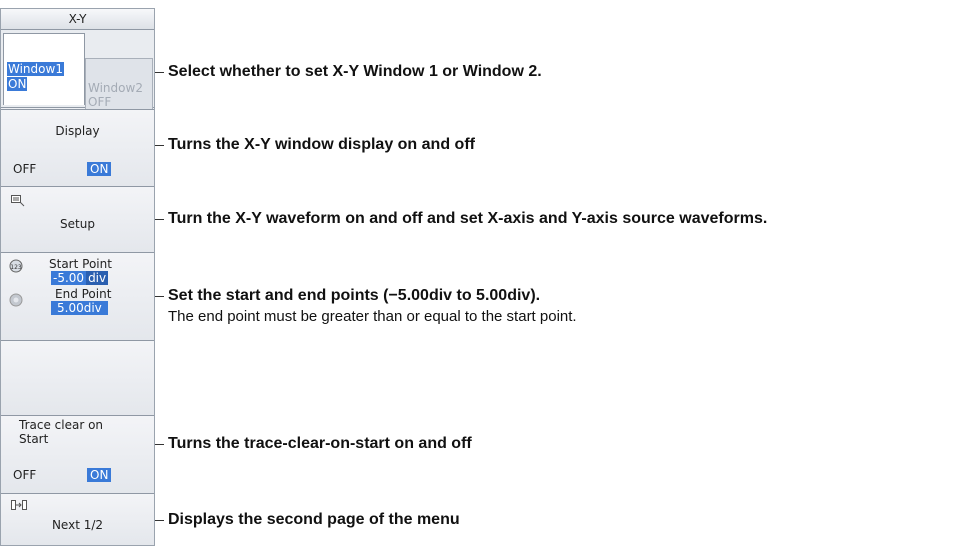 The image size is (972, 549). Describe the element at coordinates (35, 69) in the screenshot. I see `tab-window1-name: Window1` at that location.